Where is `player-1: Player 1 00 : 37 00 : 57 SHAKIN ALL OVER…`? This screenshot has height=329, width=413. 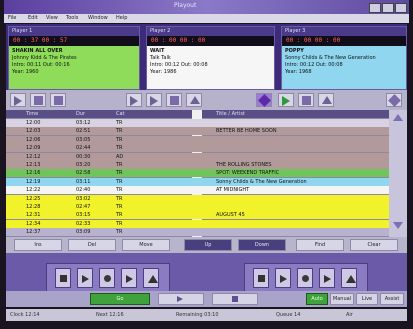 player-1: Player 1 00 : 37 00 : 57 SHAKIN ALL OVER… is located at coordinates (74, 58).